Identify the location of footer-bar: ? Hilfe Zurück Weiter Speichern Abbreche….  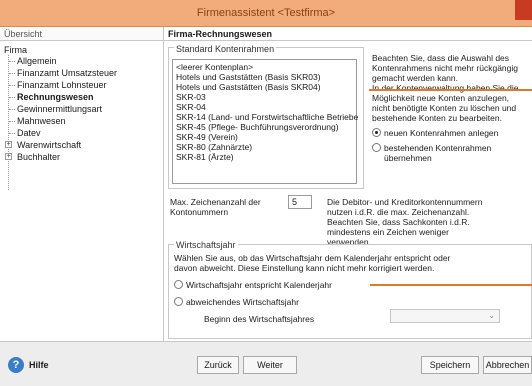
(266, 363).